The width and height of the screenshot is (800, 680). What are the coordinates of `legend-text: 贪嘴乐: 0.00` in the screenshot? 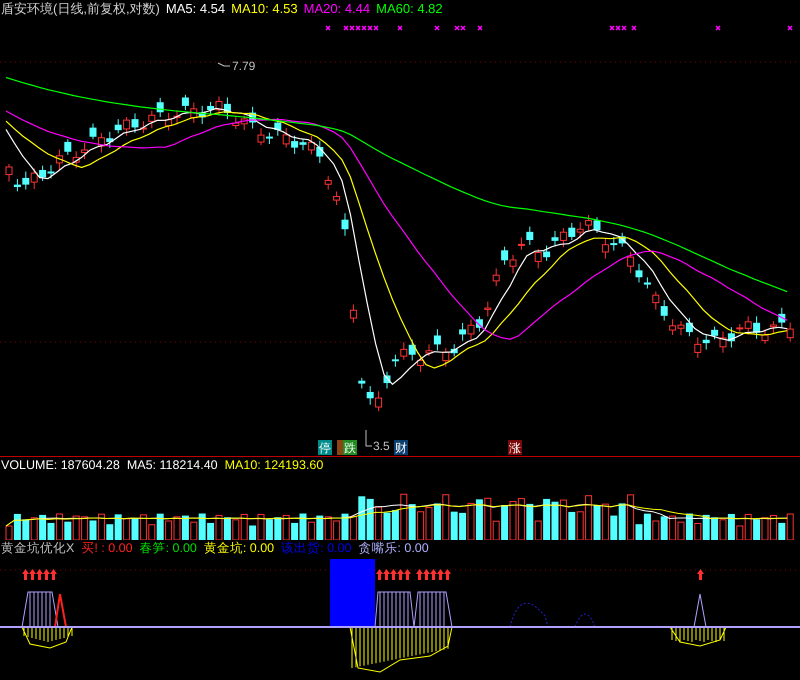 It's located at (393, 548).